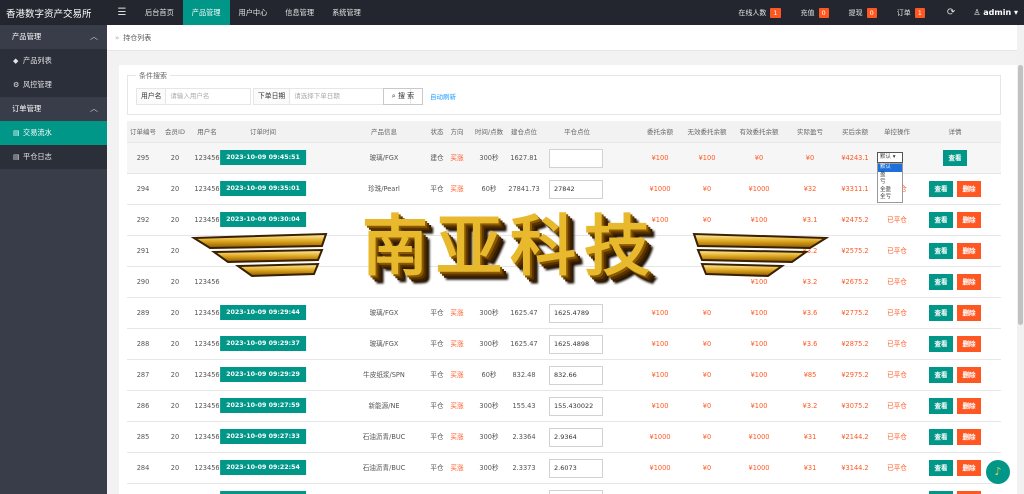  I want to click on stat-withdraw: 提现 0, so click(863, 12).